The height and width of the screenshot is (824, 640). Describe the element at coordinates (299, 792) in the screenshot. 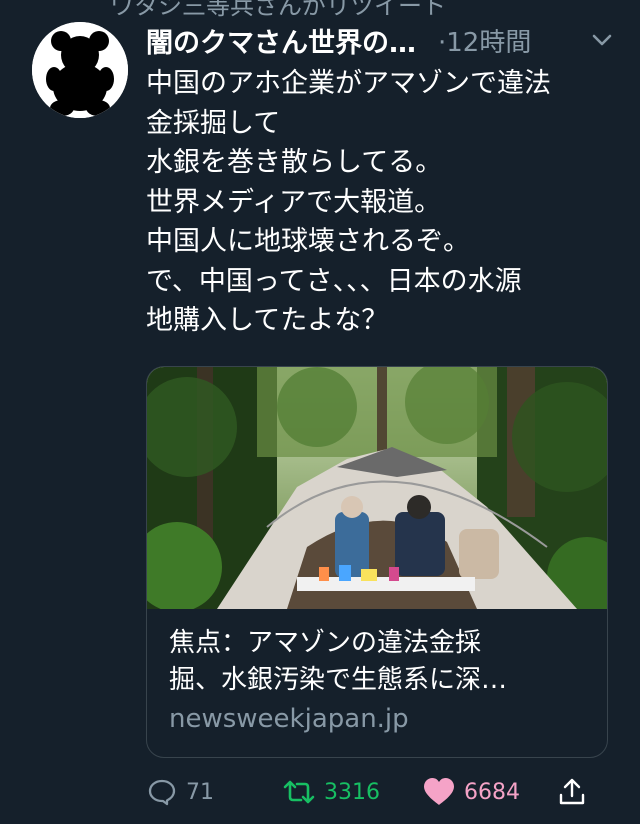

I see `retweet-icon` at that location.